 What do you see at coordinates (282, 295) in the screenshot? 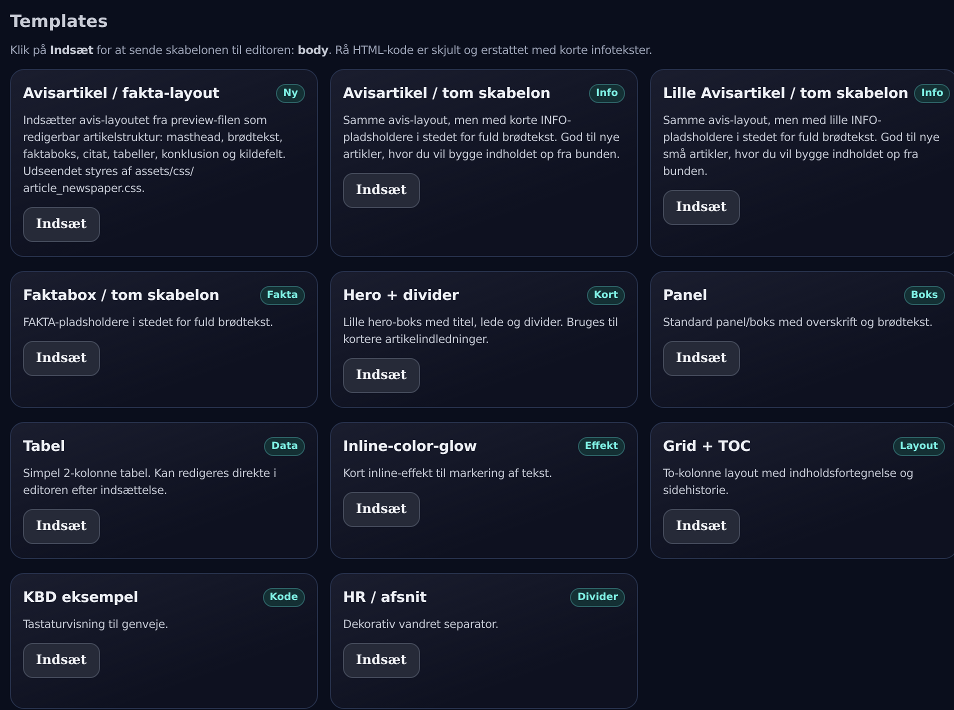
I see `template-tag: Fakta` at bounding box center [282, 295].